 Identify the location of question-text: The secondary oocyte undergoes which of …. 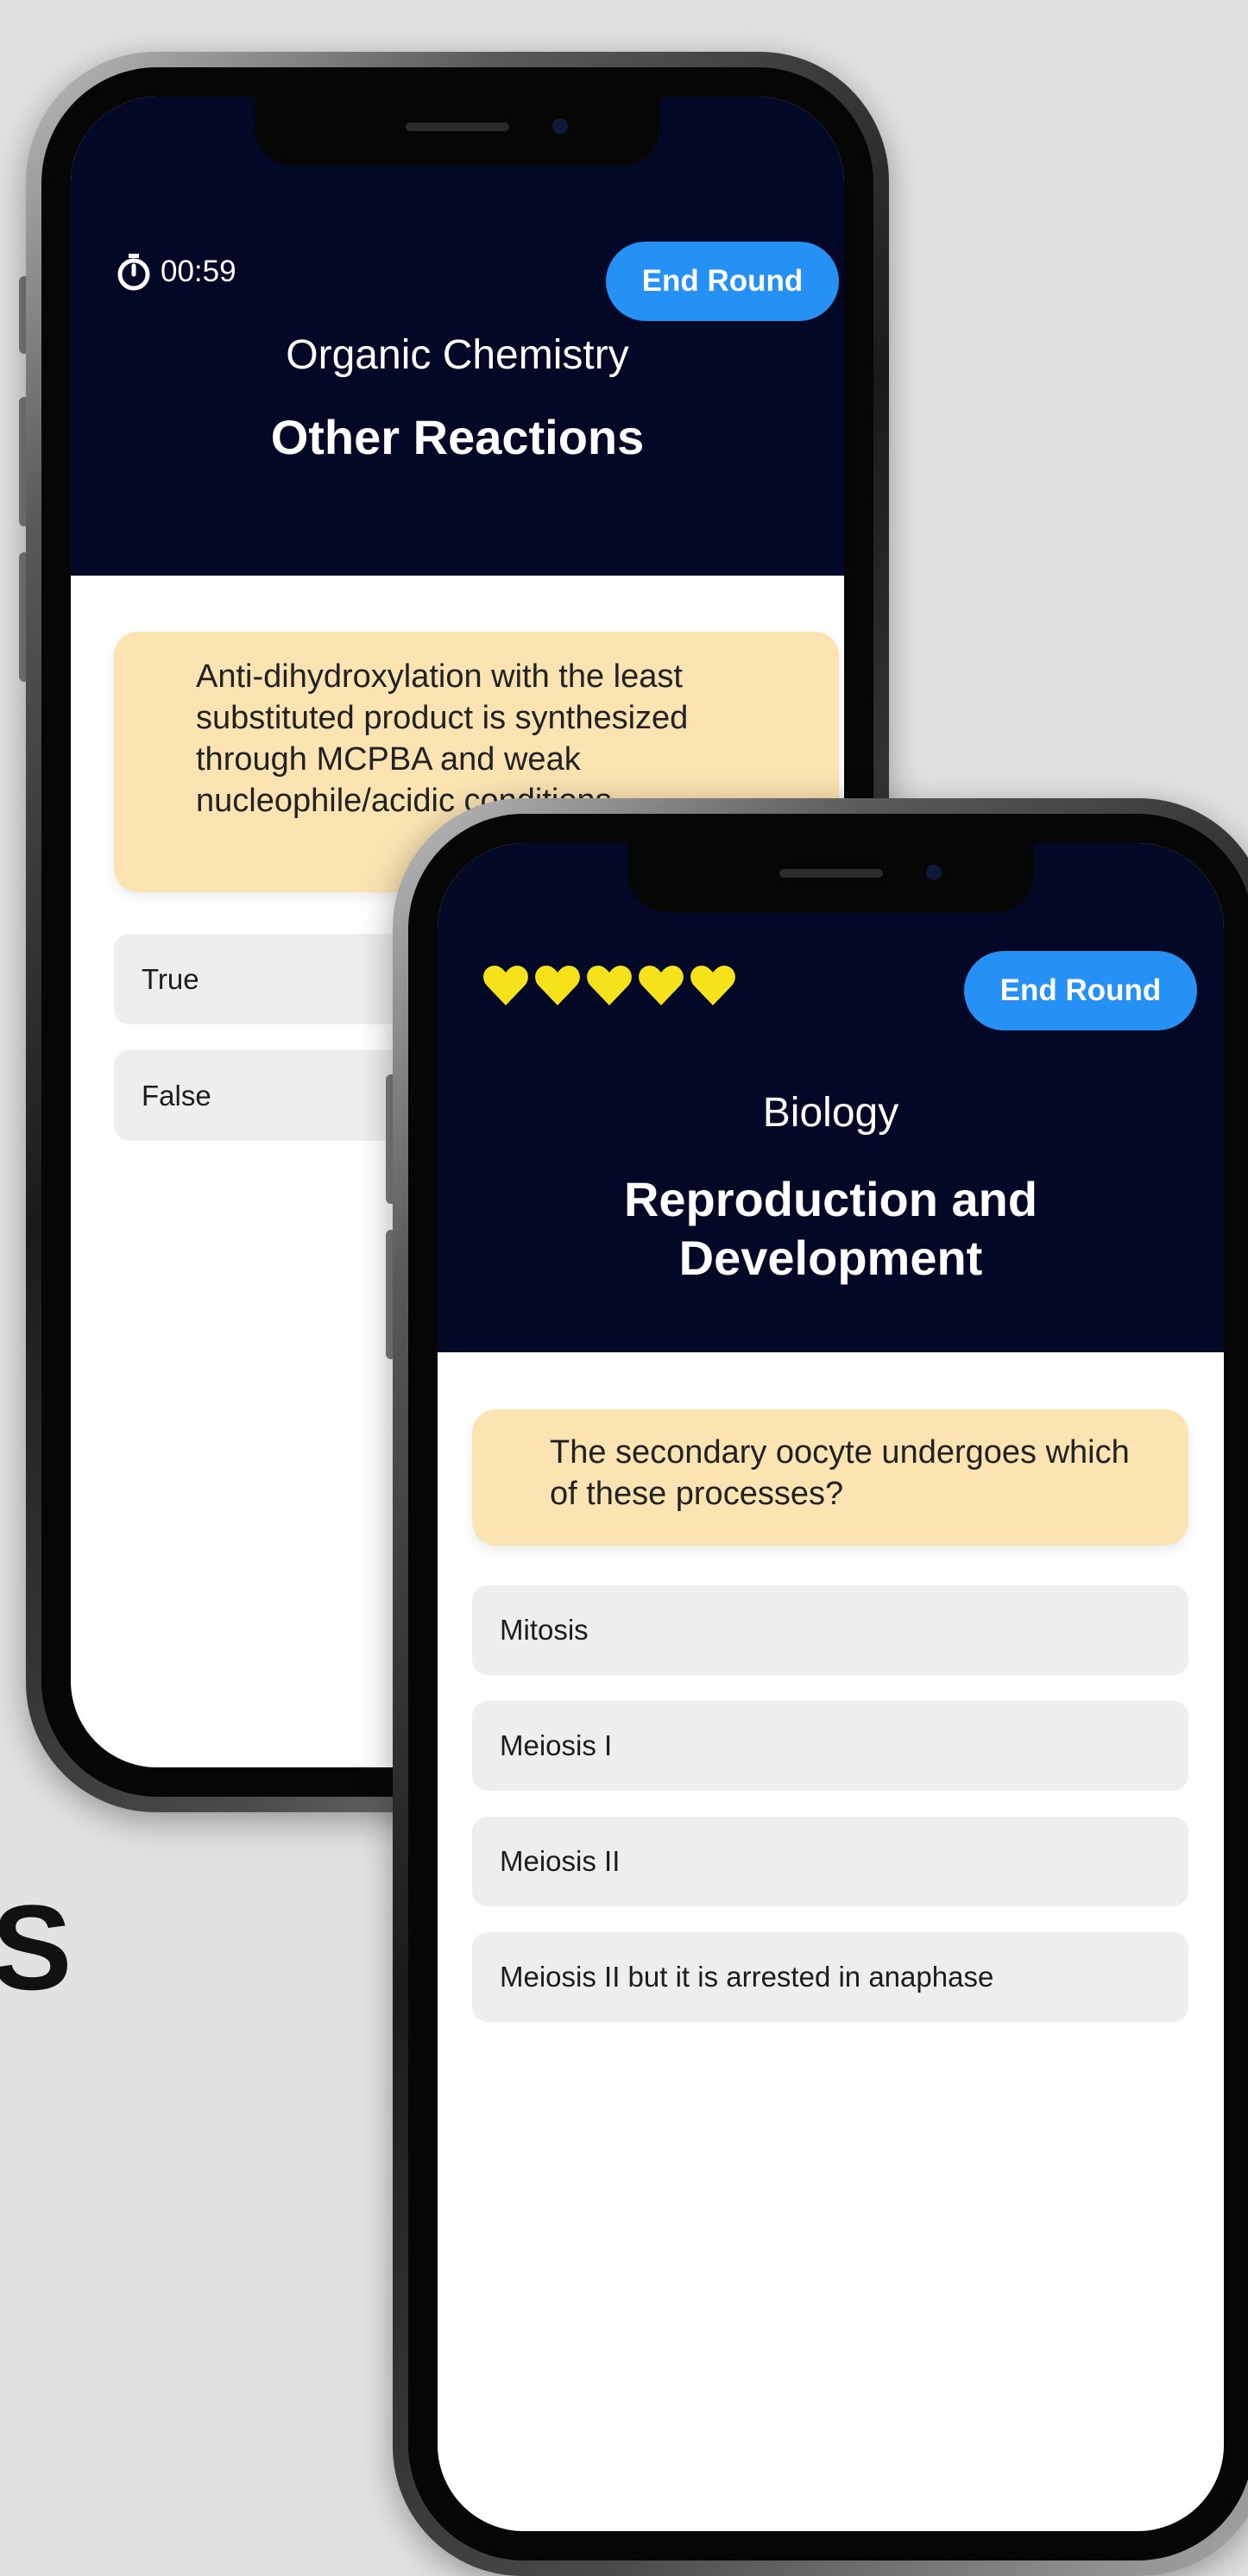
(840, 1473).